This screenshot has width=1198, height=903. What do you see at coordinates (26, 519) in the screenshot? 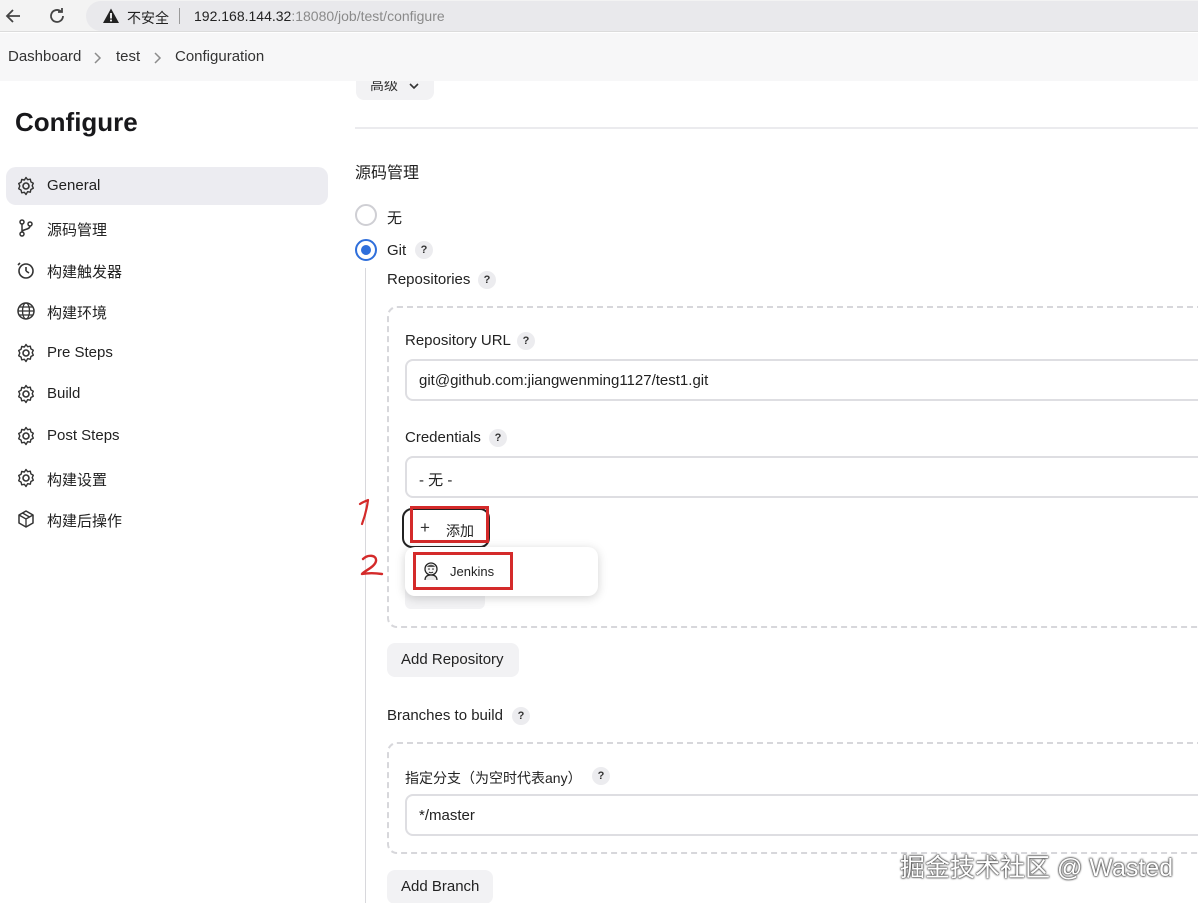
I see `package-icon` at bounding box center [26, 519].